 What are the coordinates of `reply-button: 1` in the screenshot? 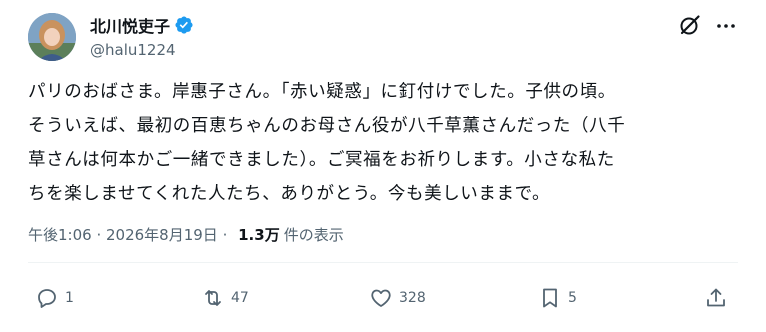 It's located at (54, 298).